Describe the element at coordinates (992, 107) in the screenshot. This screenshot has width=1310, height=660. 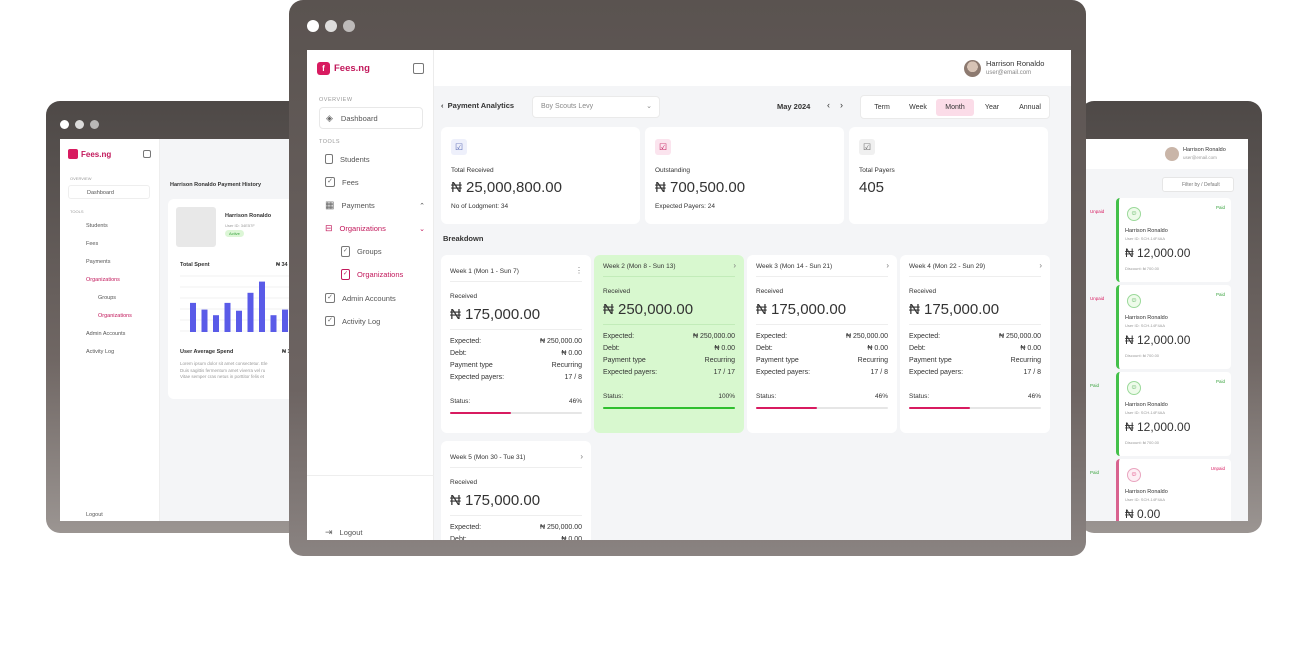
I see `tab-year: Year` at that location.